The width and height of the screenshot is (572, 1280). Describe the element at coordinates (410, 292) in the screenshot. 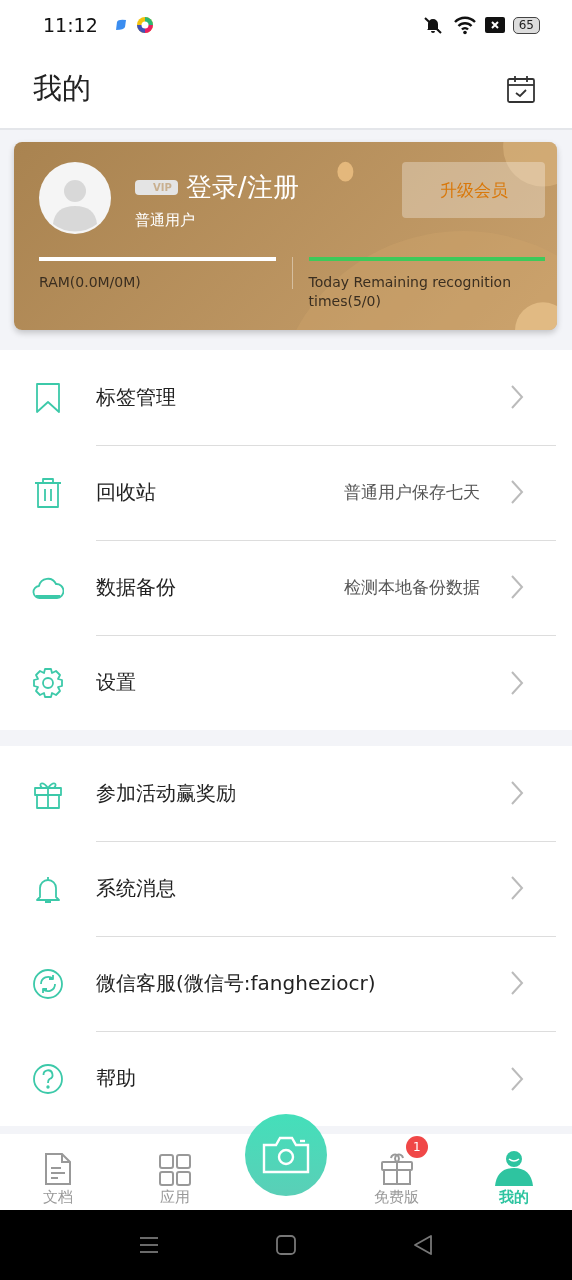

I see `recognition-label: Today Remaining recognition times(5/0)` at that location.